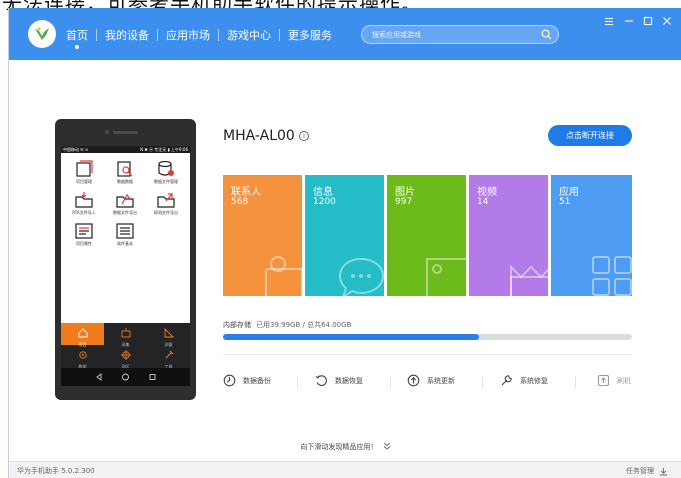 This screenshot has width=681, height=478. What do you see at coordinates (321, 380) in the screenshot?
I see `restore-icon` at bounding box center [321, 380].